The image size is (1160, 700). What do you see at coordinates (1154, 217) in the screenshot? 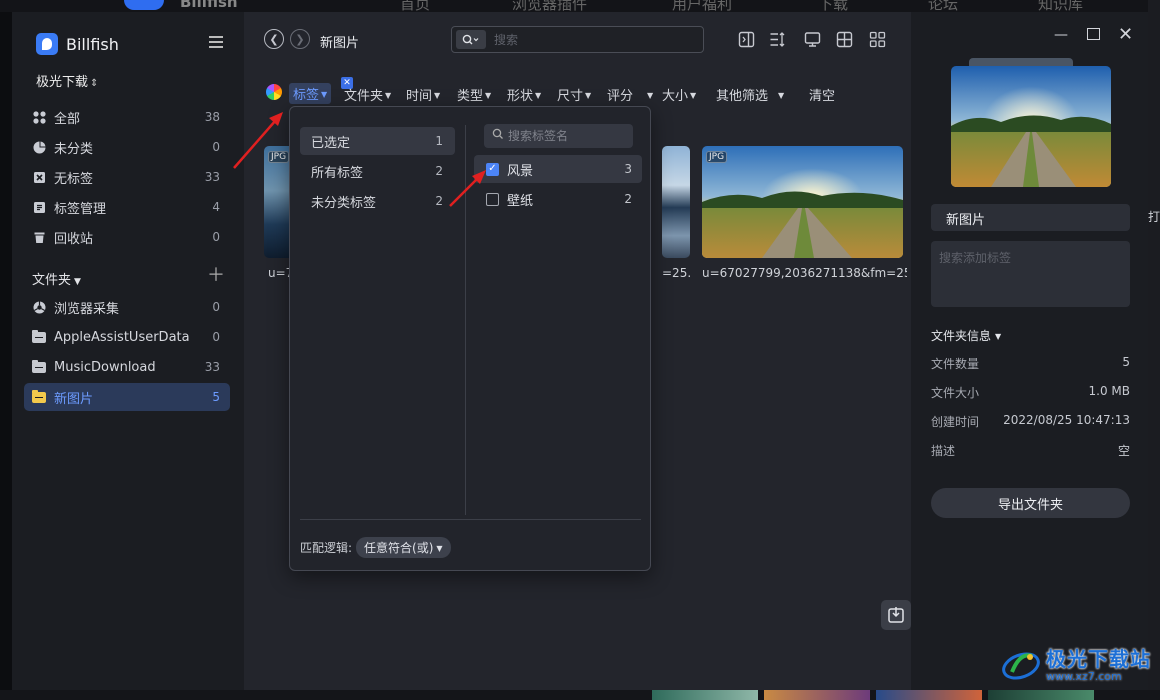
I see `background-edge-glyph: 打` at bounding box center [1154, 217].